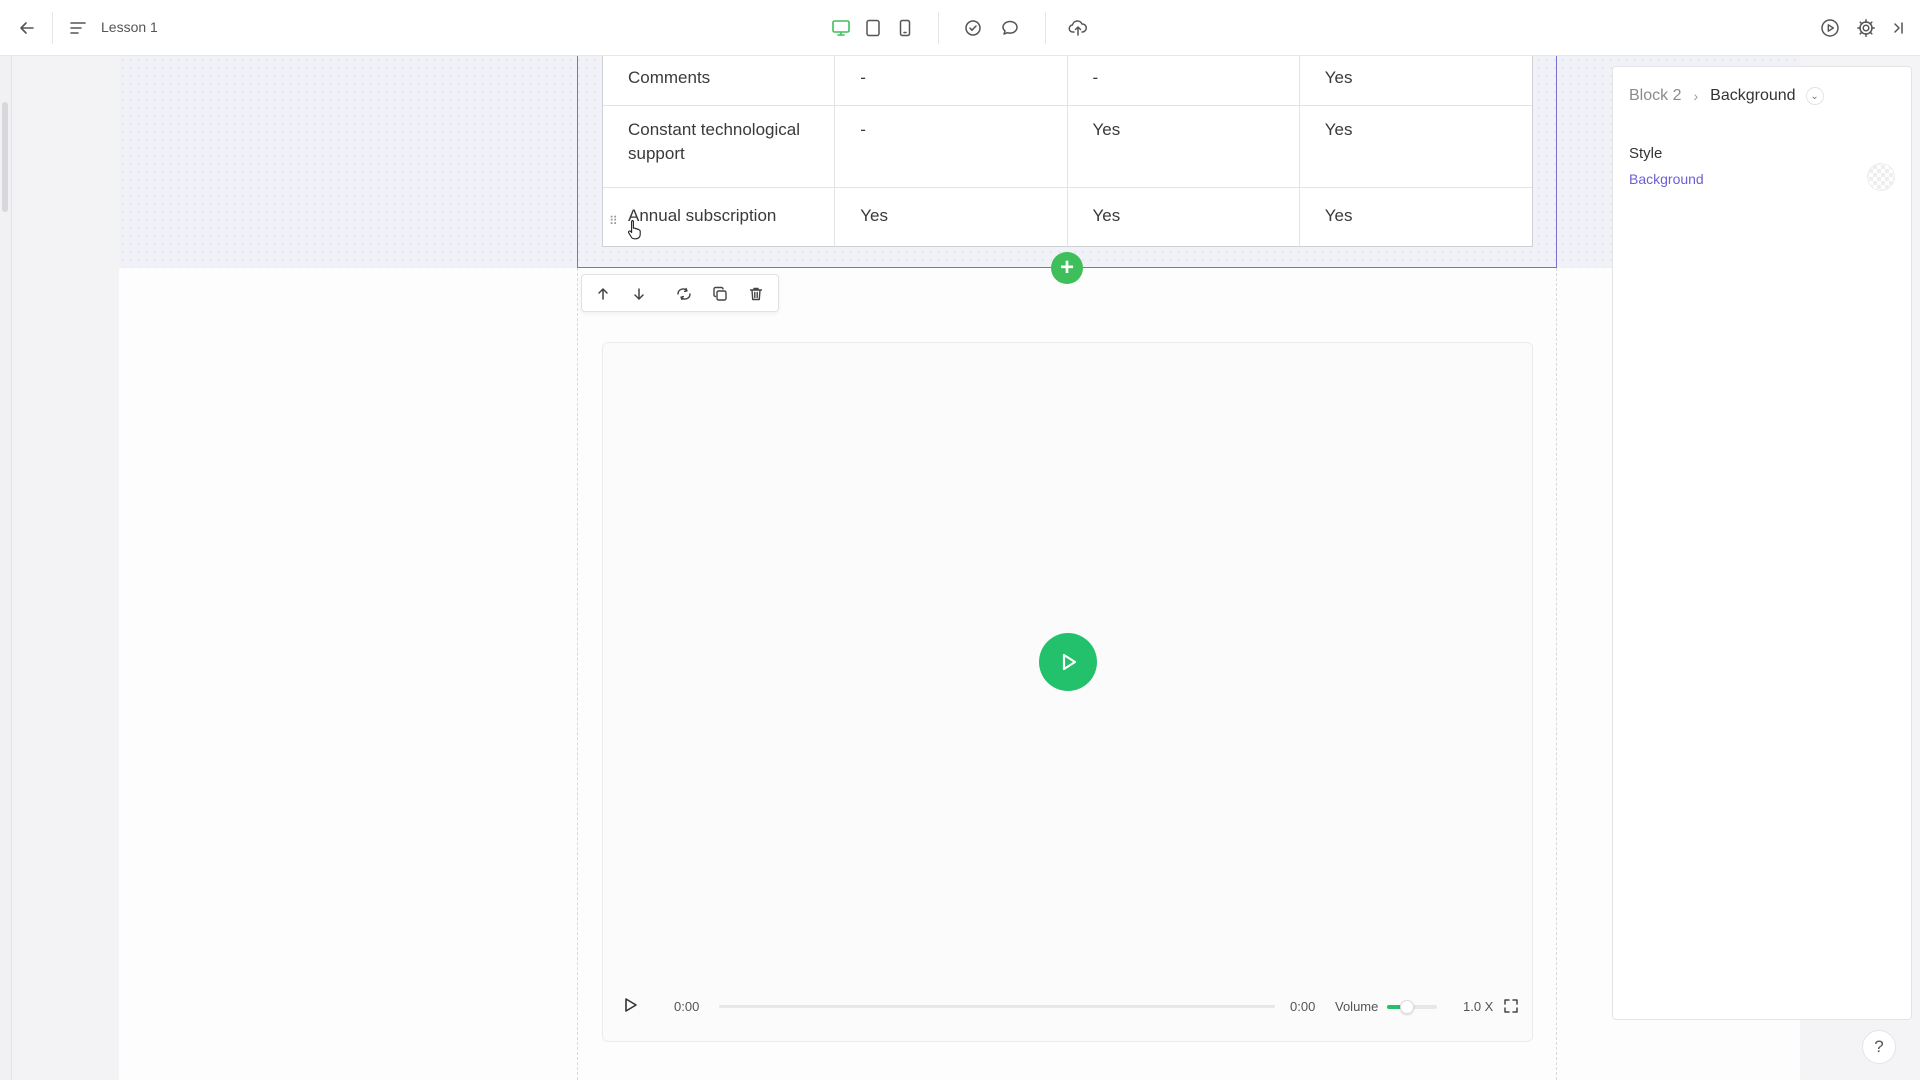 The width and height of the screenshot is (1920, 1080). Describe the element at coordinates (684, 294) in the screenshot. I see `replace-icon` at that location.